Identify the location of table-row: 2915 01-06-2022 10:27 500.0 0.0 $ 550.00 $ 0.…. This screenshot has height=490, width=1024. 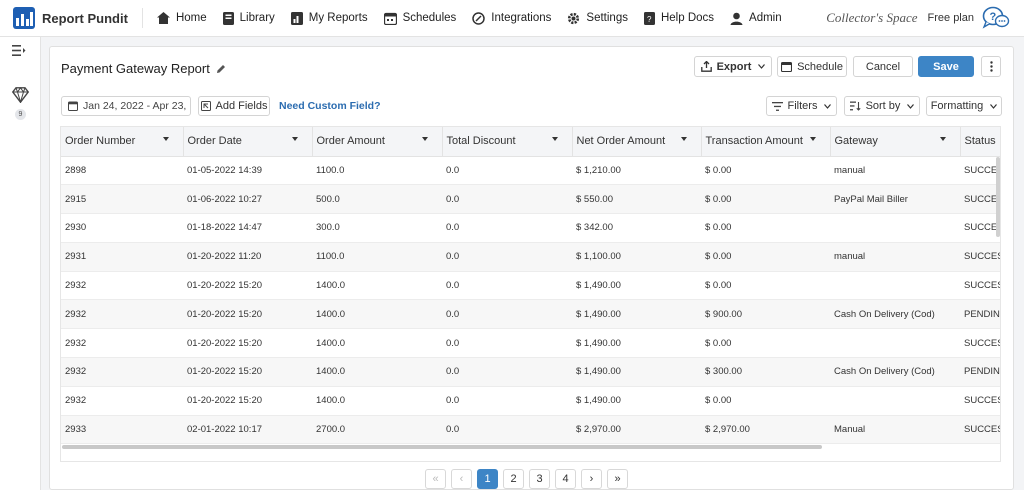
(530, 199).